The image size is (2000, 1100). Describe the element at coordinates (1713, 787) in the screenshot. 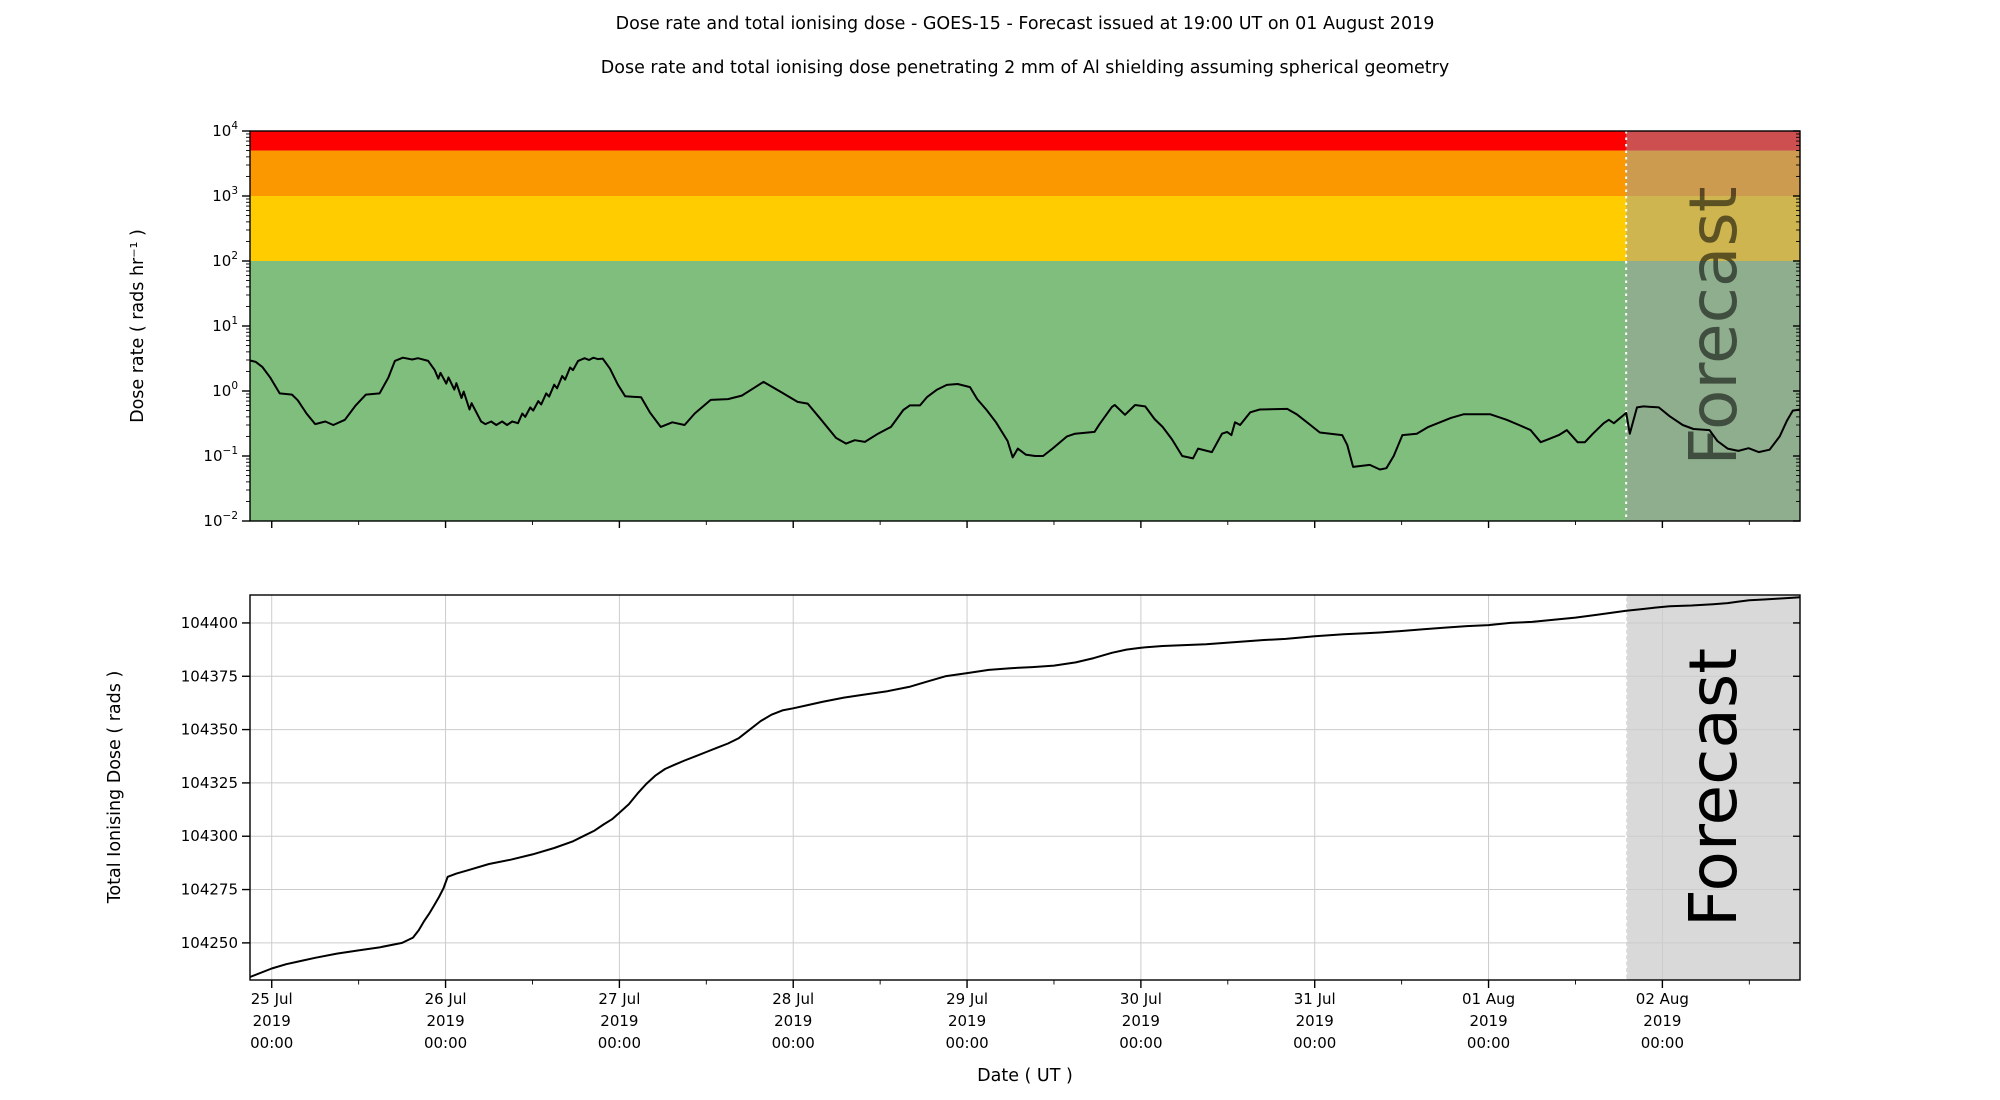

I see `forecast-watermark-bottom: Forecast` at that location.